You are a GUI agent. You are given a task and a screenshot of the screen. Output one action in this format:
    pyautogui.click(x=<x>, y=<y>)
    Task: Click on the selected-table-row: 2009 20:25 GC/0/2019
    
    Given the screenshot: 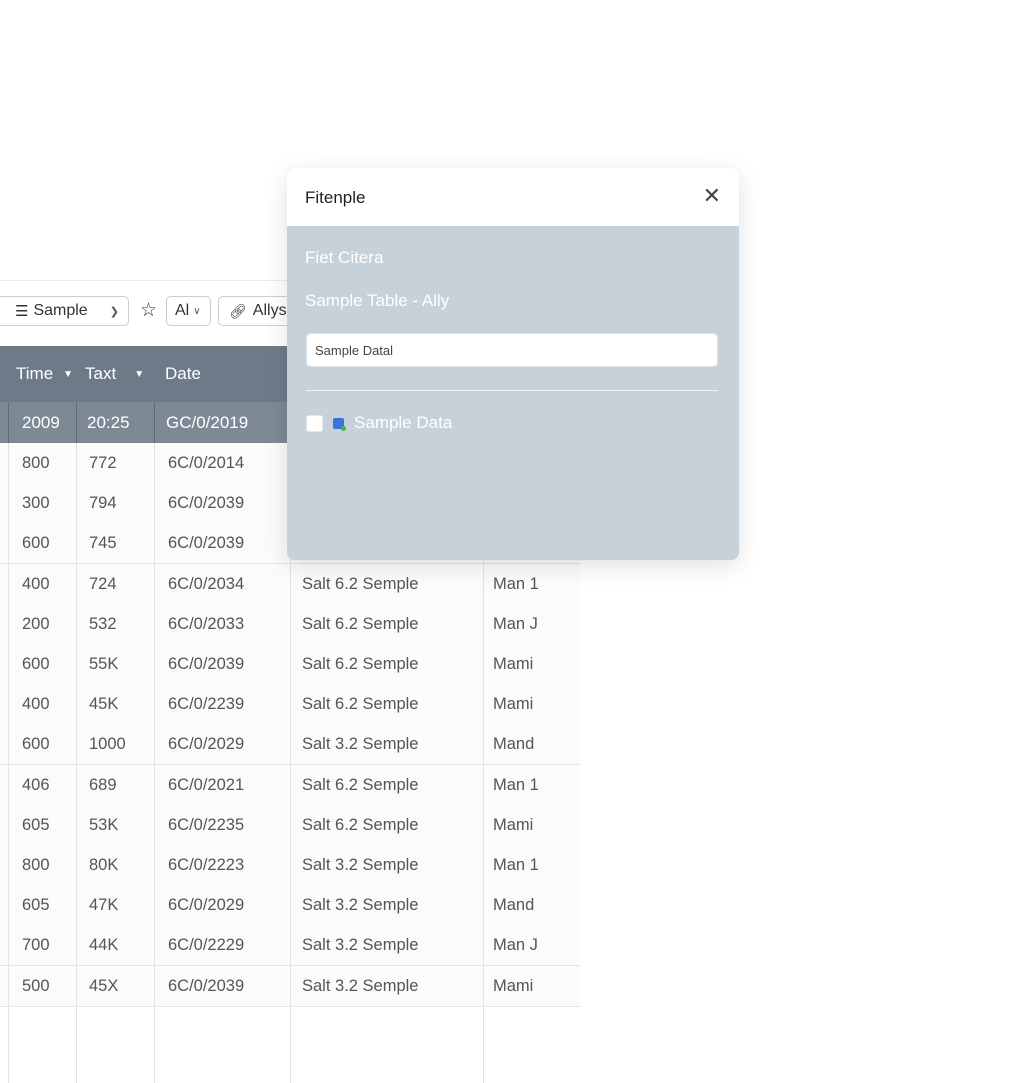 What is the action you would take?
    pyautogui.click(x=145, y=422)
    